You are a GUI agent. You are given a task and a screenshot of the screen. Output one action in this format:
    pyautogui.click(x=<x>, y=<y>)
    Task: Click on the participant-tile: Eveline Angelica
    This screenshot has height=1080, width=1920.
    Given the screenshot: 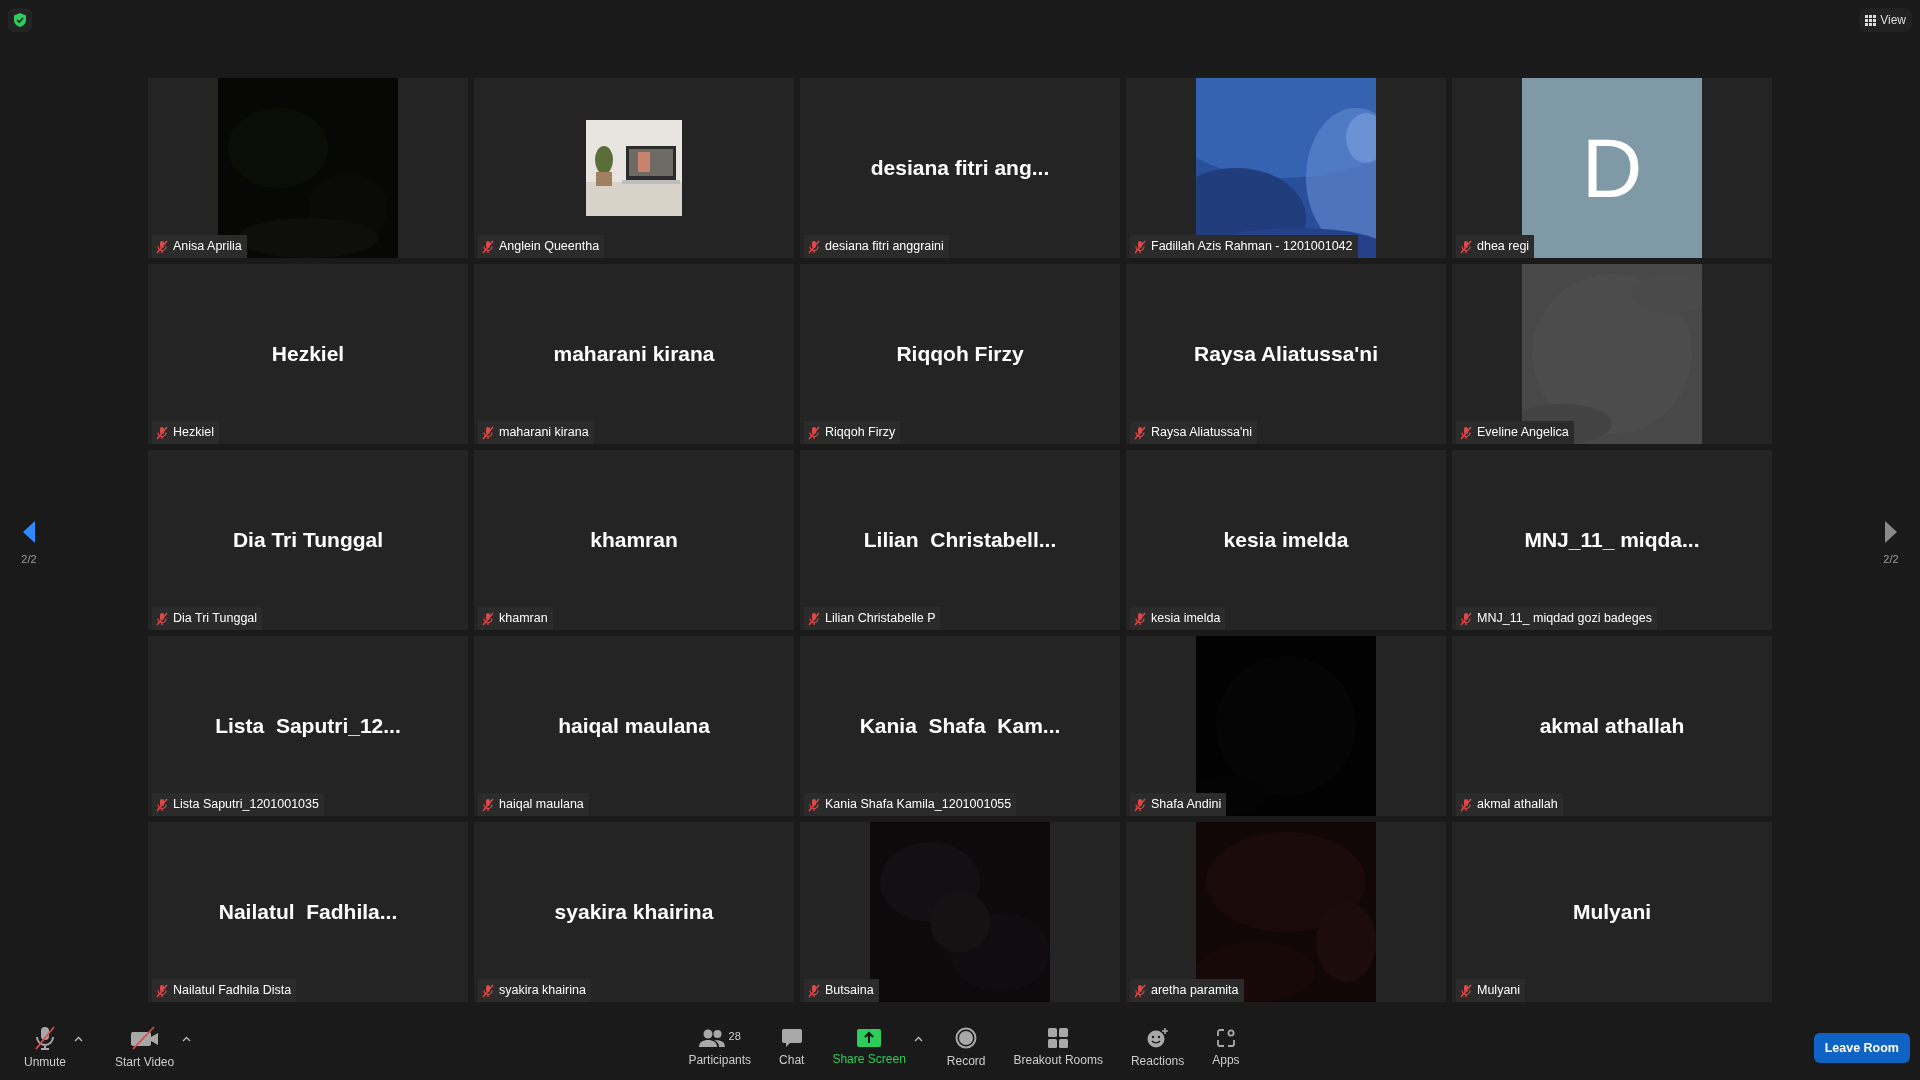 What is the action you would take?
    pyautogui.click(x=1612, y=354)
    